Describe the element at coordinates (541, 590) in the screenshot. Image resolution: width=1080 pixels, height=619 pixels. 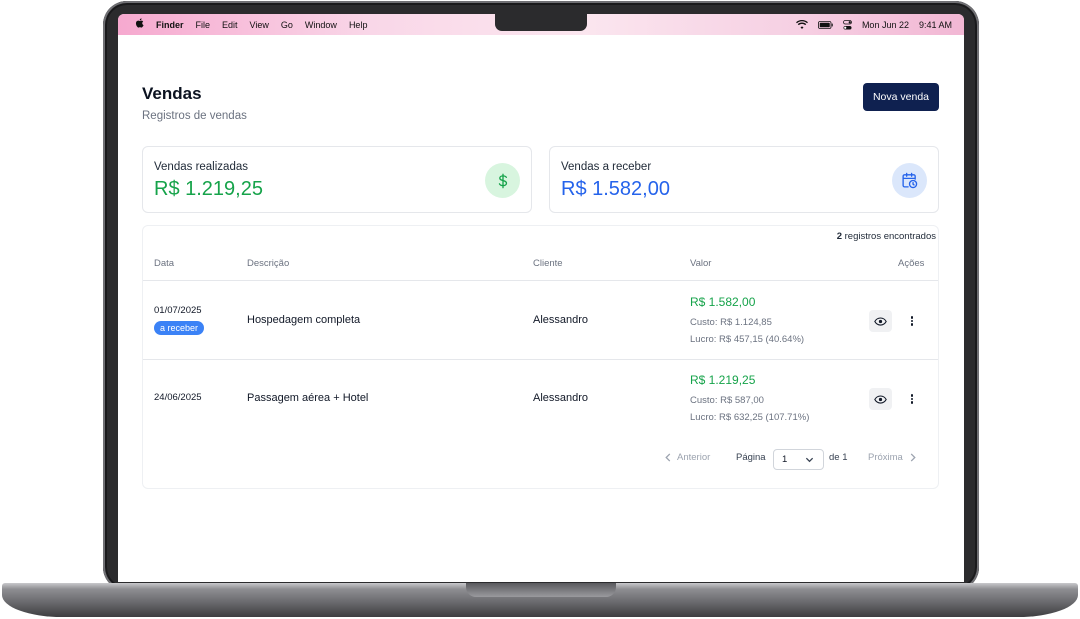
I see `laptop-base-groove` at that location.